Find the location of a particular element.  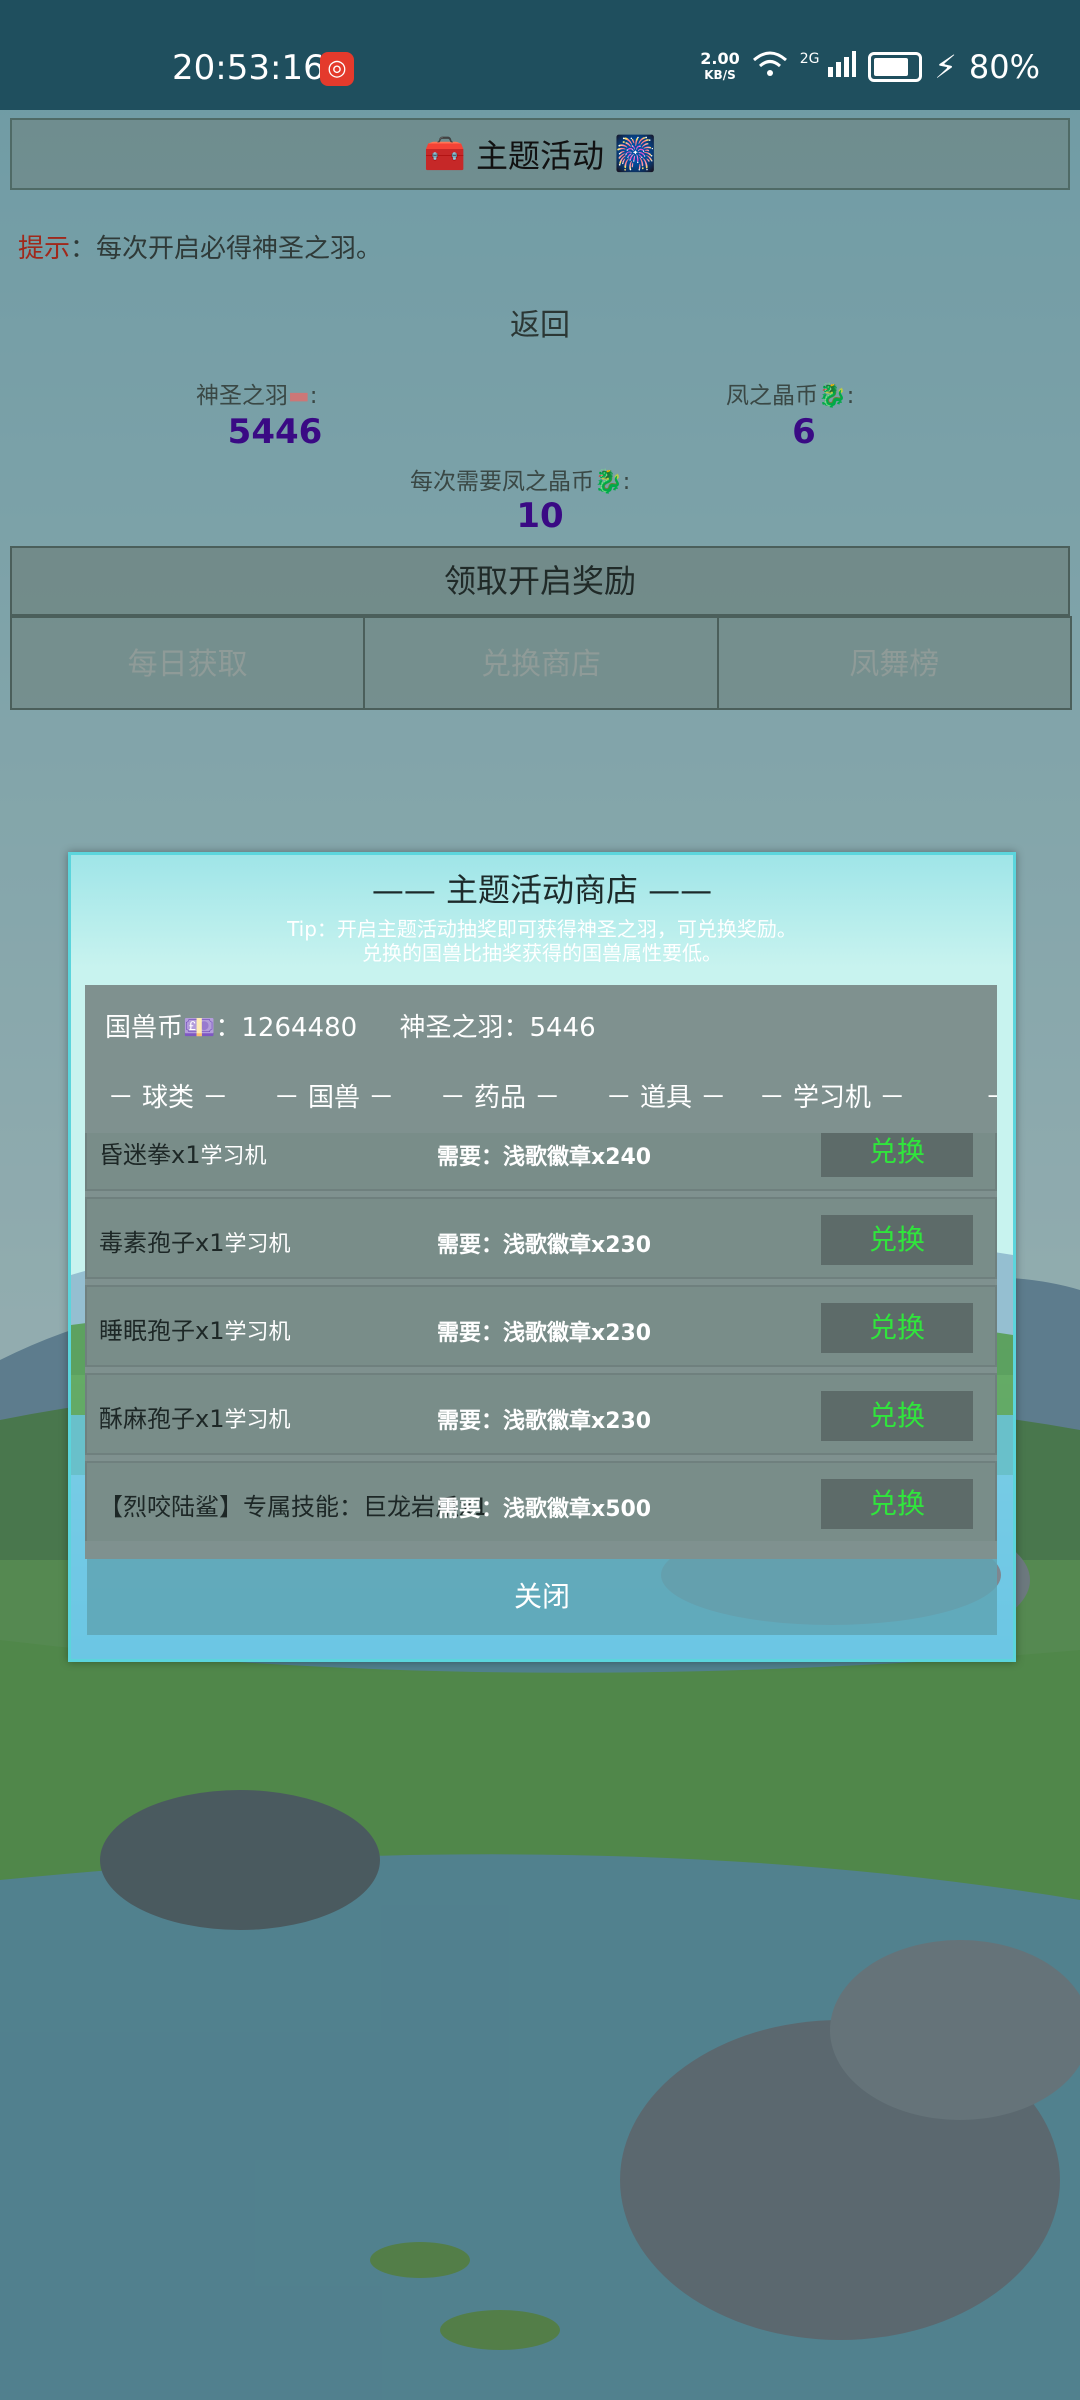

claim-reward-button: 领取开启奖励 is located at coordinates (540, 581).